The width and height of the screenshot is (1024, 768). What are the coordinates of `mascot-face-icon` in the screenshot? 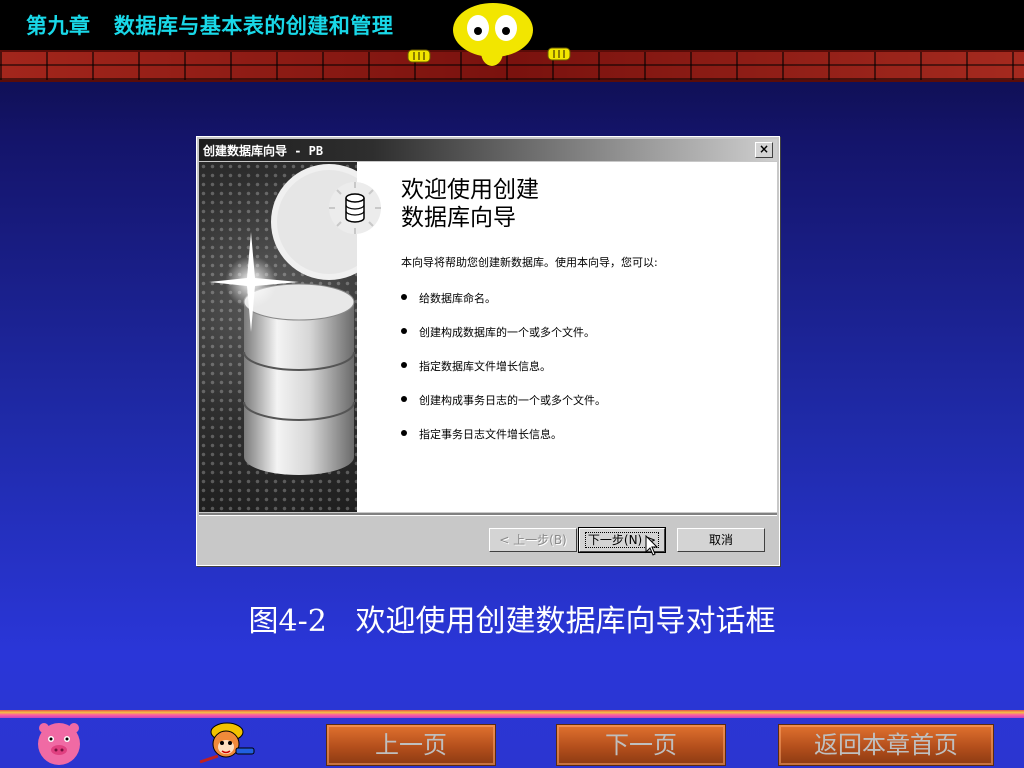 It's located at (489, 34).